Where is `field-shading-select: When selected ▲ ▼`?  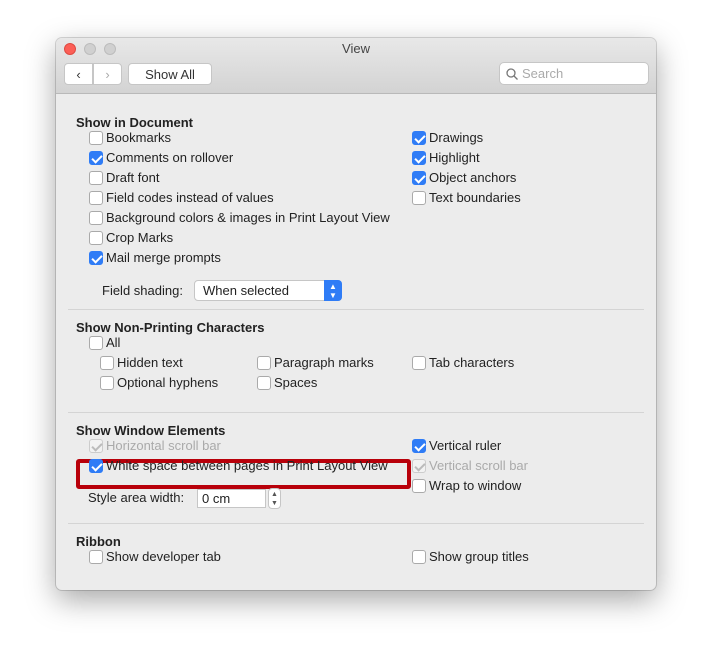
field-shading-select: When selected ▲ ▼ is located at coordinates (268, 290).